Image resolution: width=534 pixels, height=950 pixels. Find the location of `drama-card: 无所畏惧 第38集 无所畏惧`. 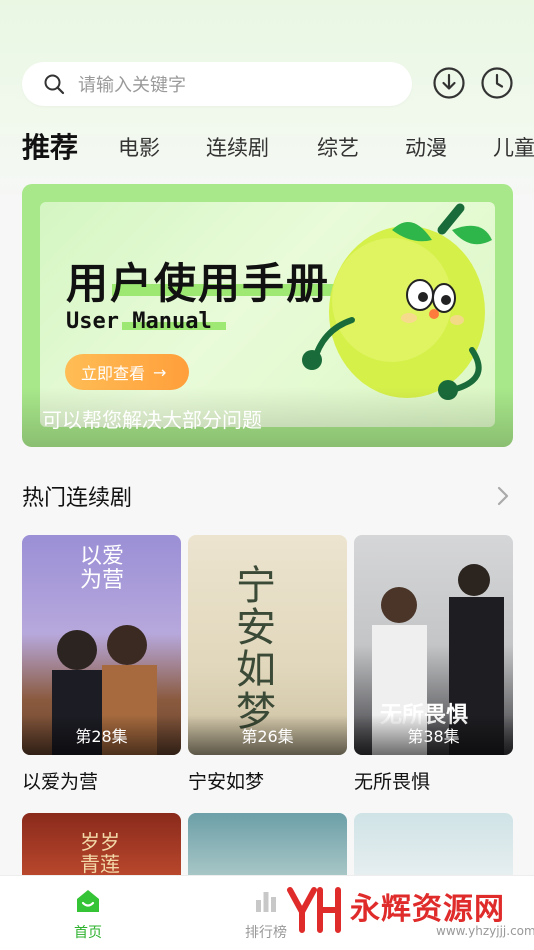

drama-card: 无所畏惧 第38集 无所畏惧 is located at coordinates (433, 664).